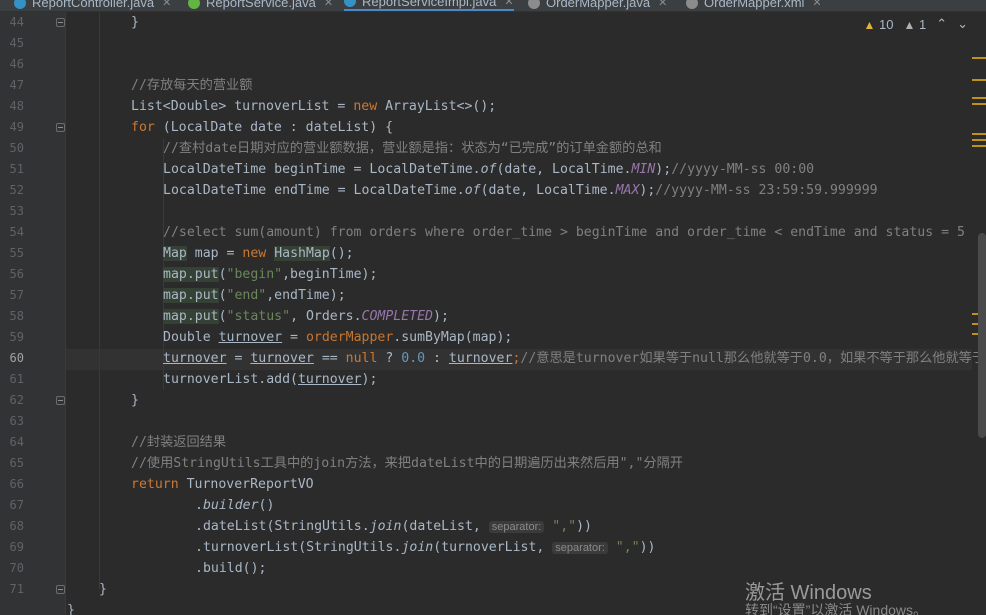  What do you see at coordinates (99, 300) in the screenshot?
I see `indent-guide` at bounding box center [99, 300].